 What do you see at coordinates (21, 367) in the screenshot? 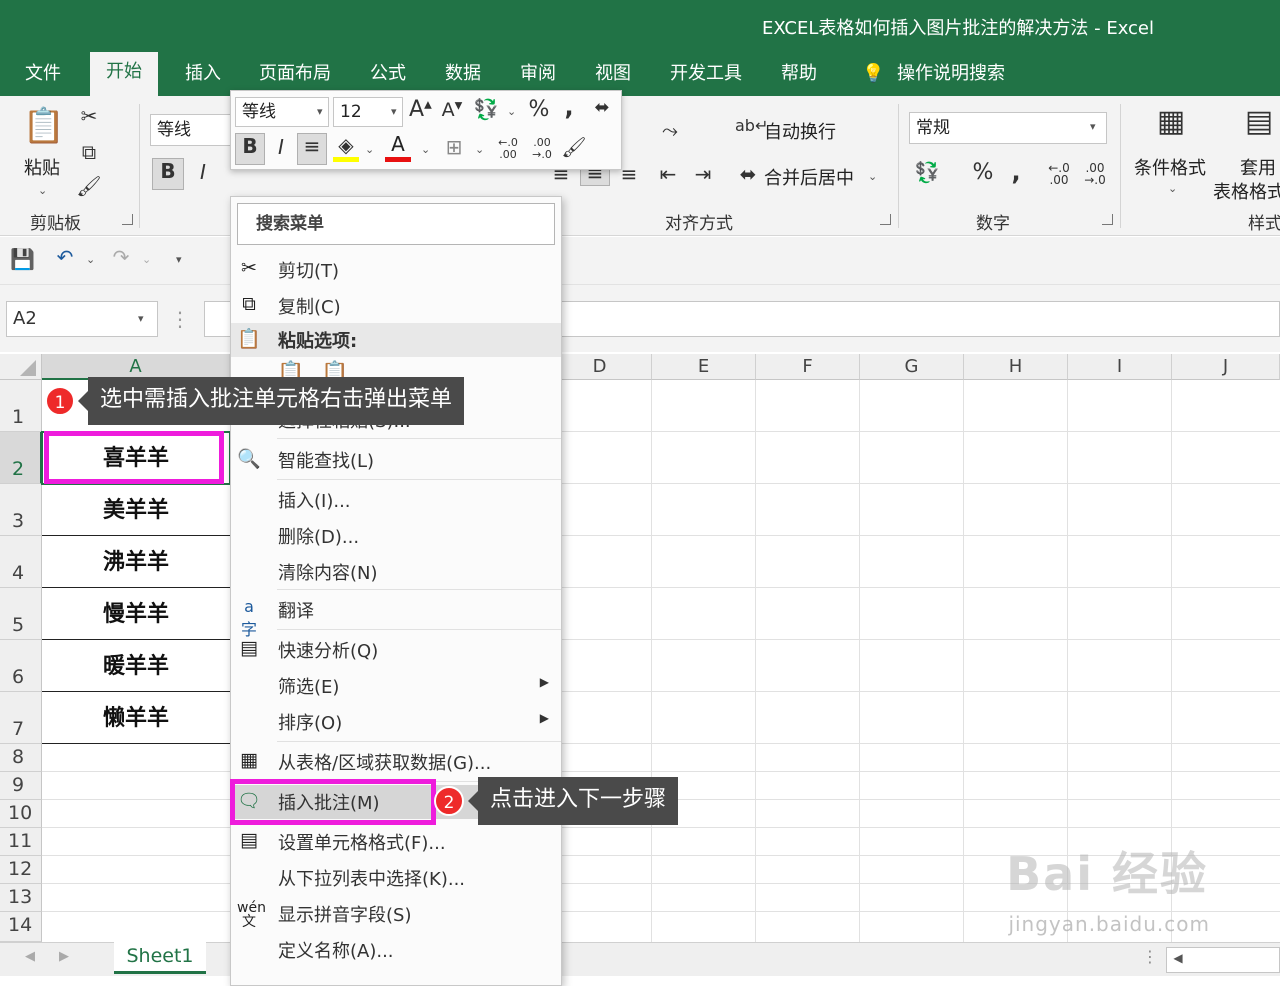
I see `select-all-corner` at bounding box center [21, 367].